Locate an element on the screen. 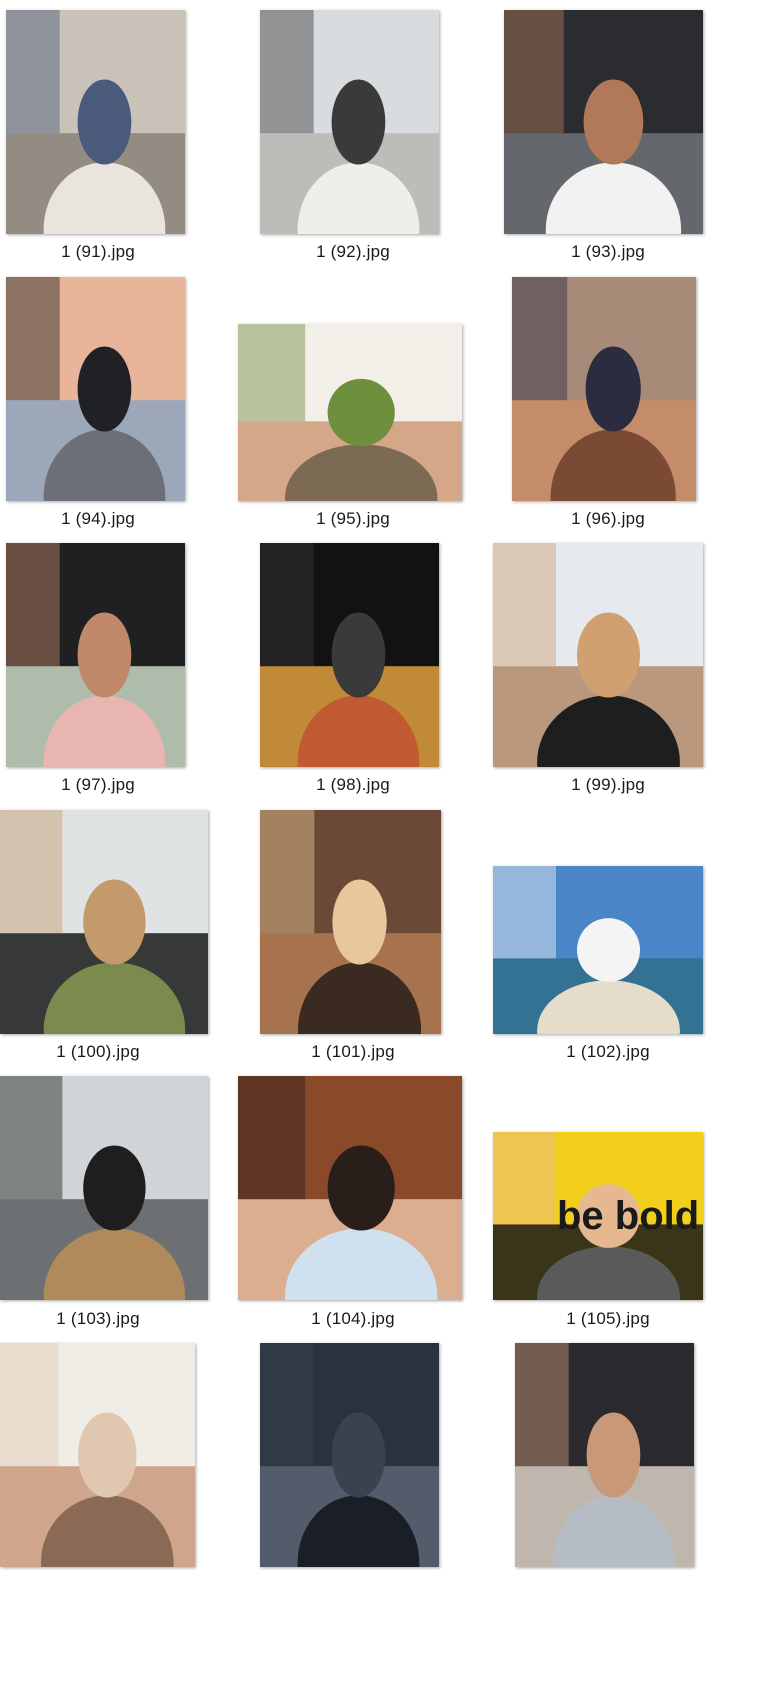  file-name-label: 1 (102).jpg is located at coordinates (608, 1051).